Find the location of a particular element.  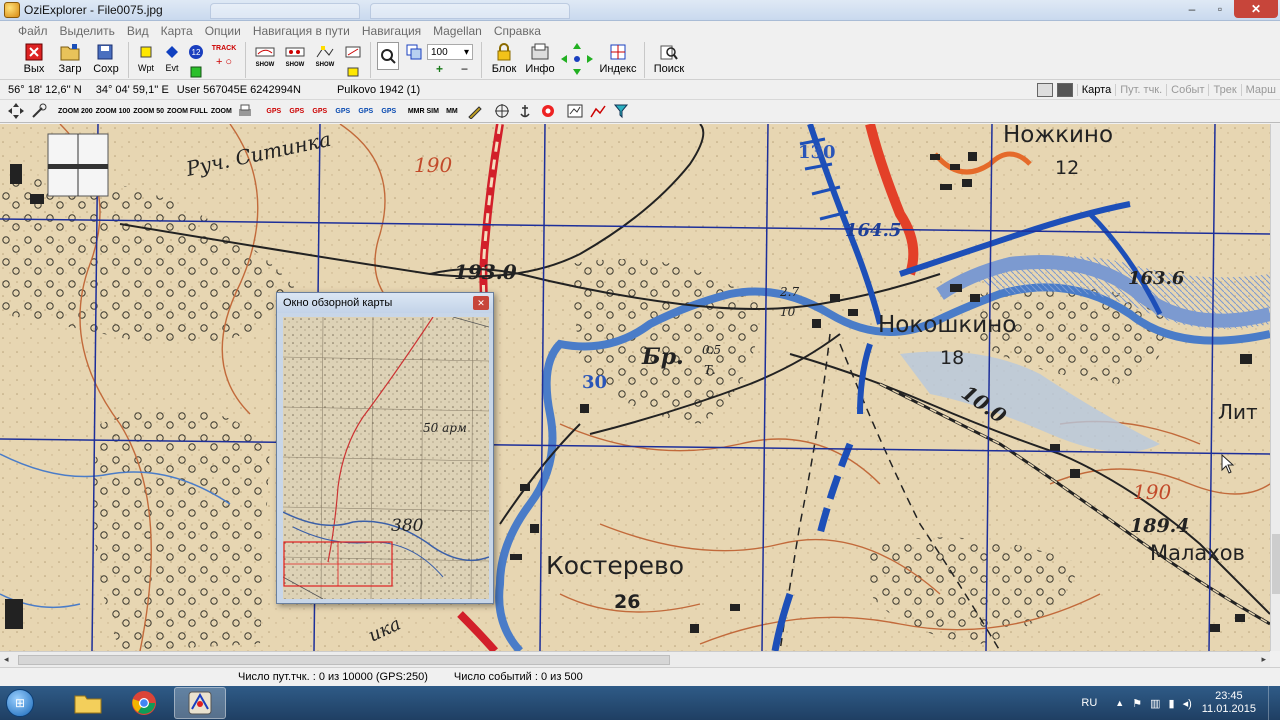

funnel-icon is located at coordinates (621, 111).